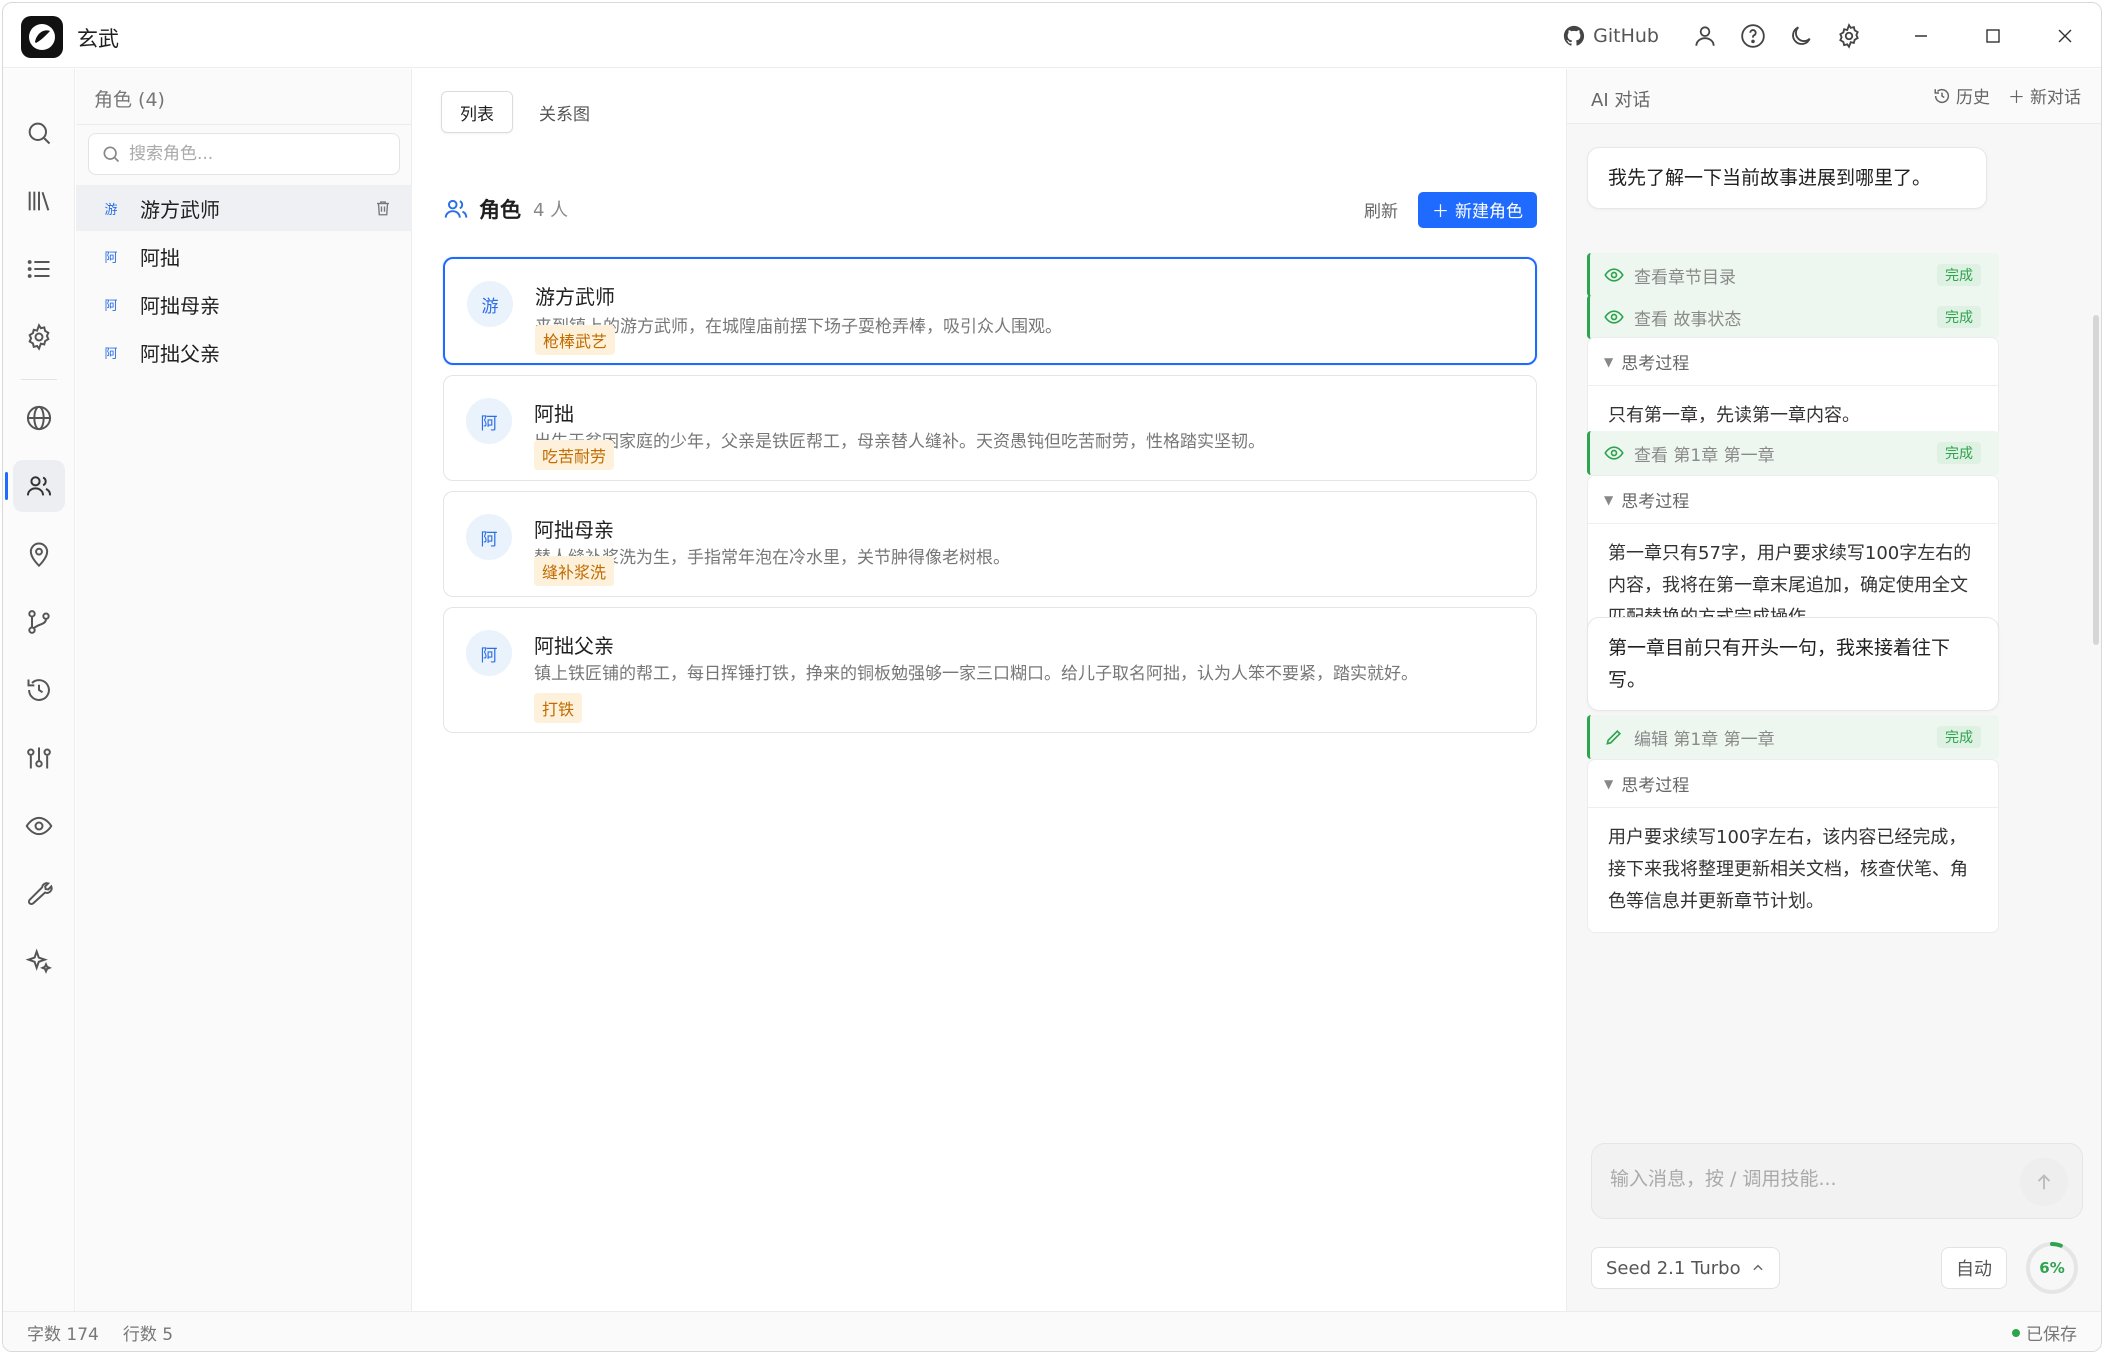 The width and height of the screenshot is (2104, 1354). What do you see at coordinates (160, 257) in the screenshot?
I see `sidebar-item-label: 阿拙` at bounding box center [160, 257].